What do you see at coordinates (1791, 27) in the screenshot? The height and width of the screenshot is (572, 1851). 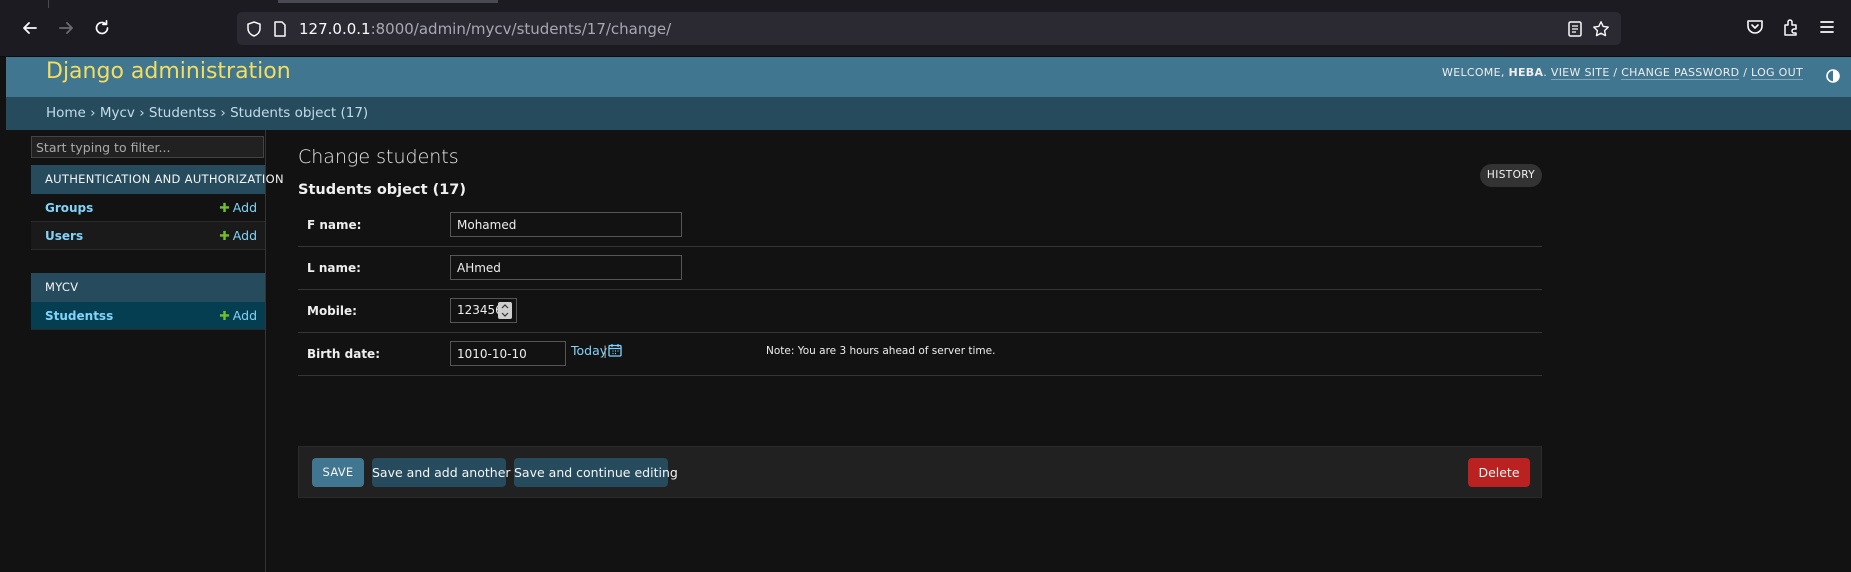 I see `extensions-icon` at bounding box center [1791, 27].